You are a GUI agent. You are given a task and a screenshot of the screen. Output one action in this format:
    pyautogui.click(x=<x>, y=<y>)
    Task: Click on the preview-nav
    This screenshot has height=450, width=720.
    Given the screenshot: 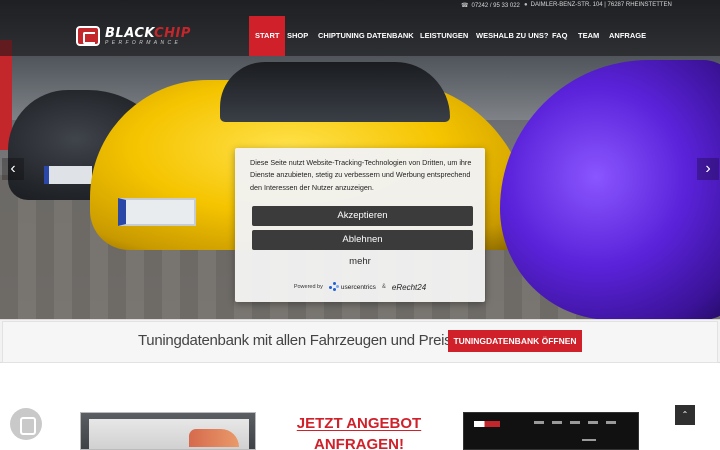 What is the action you would take?
    pyautogui.click(x=579, y=422)
    